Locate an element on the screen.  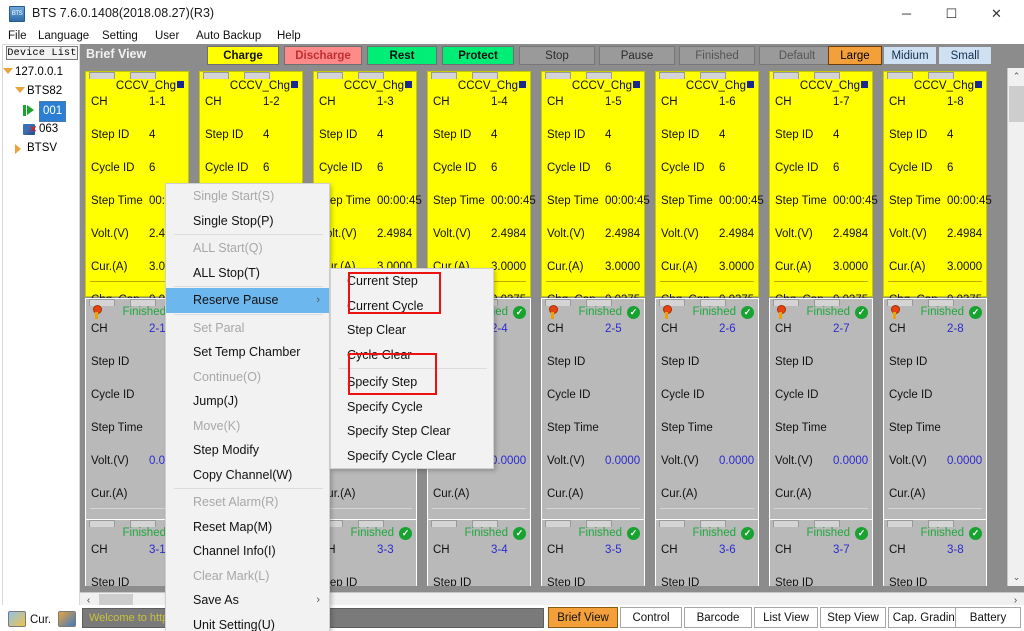
menu-item-label: ALL Start(Q) is located at coordinates (228, 248).